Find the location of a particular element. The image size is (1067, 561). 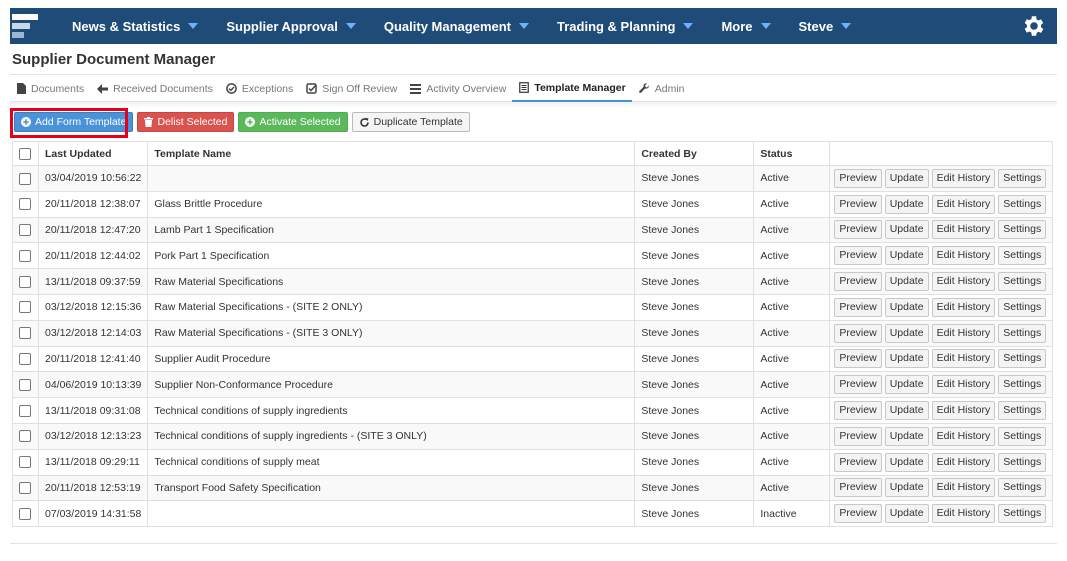

nav-trading-planning: Trading & Planning is located at coordinates (627, 26).